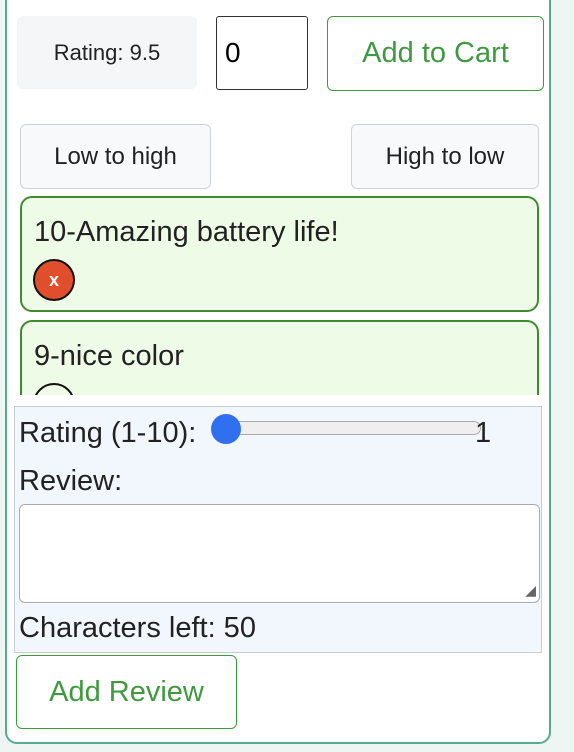 The width and height of the screenshot is (574, 752). I want to click on quantity-input, so click(262, 53).